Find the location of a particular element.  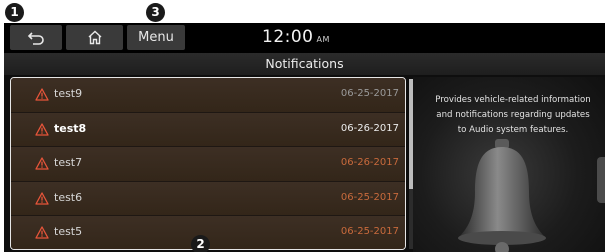

back-arrow-icon is located at coordinates (35, 38).